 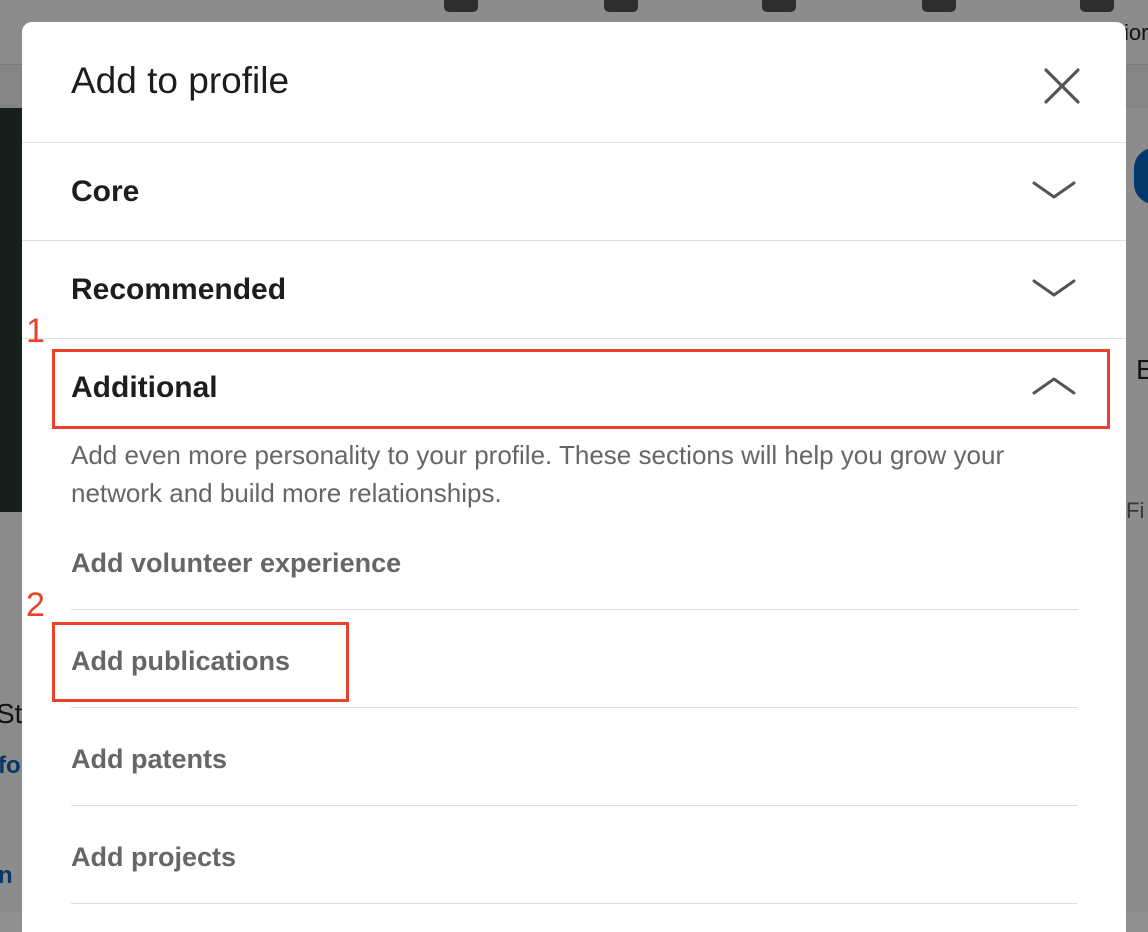 What do you see at coordinates (35, 331) in the screenshot?
I see `annotation-number: 1` at bounding box center [35, 331].